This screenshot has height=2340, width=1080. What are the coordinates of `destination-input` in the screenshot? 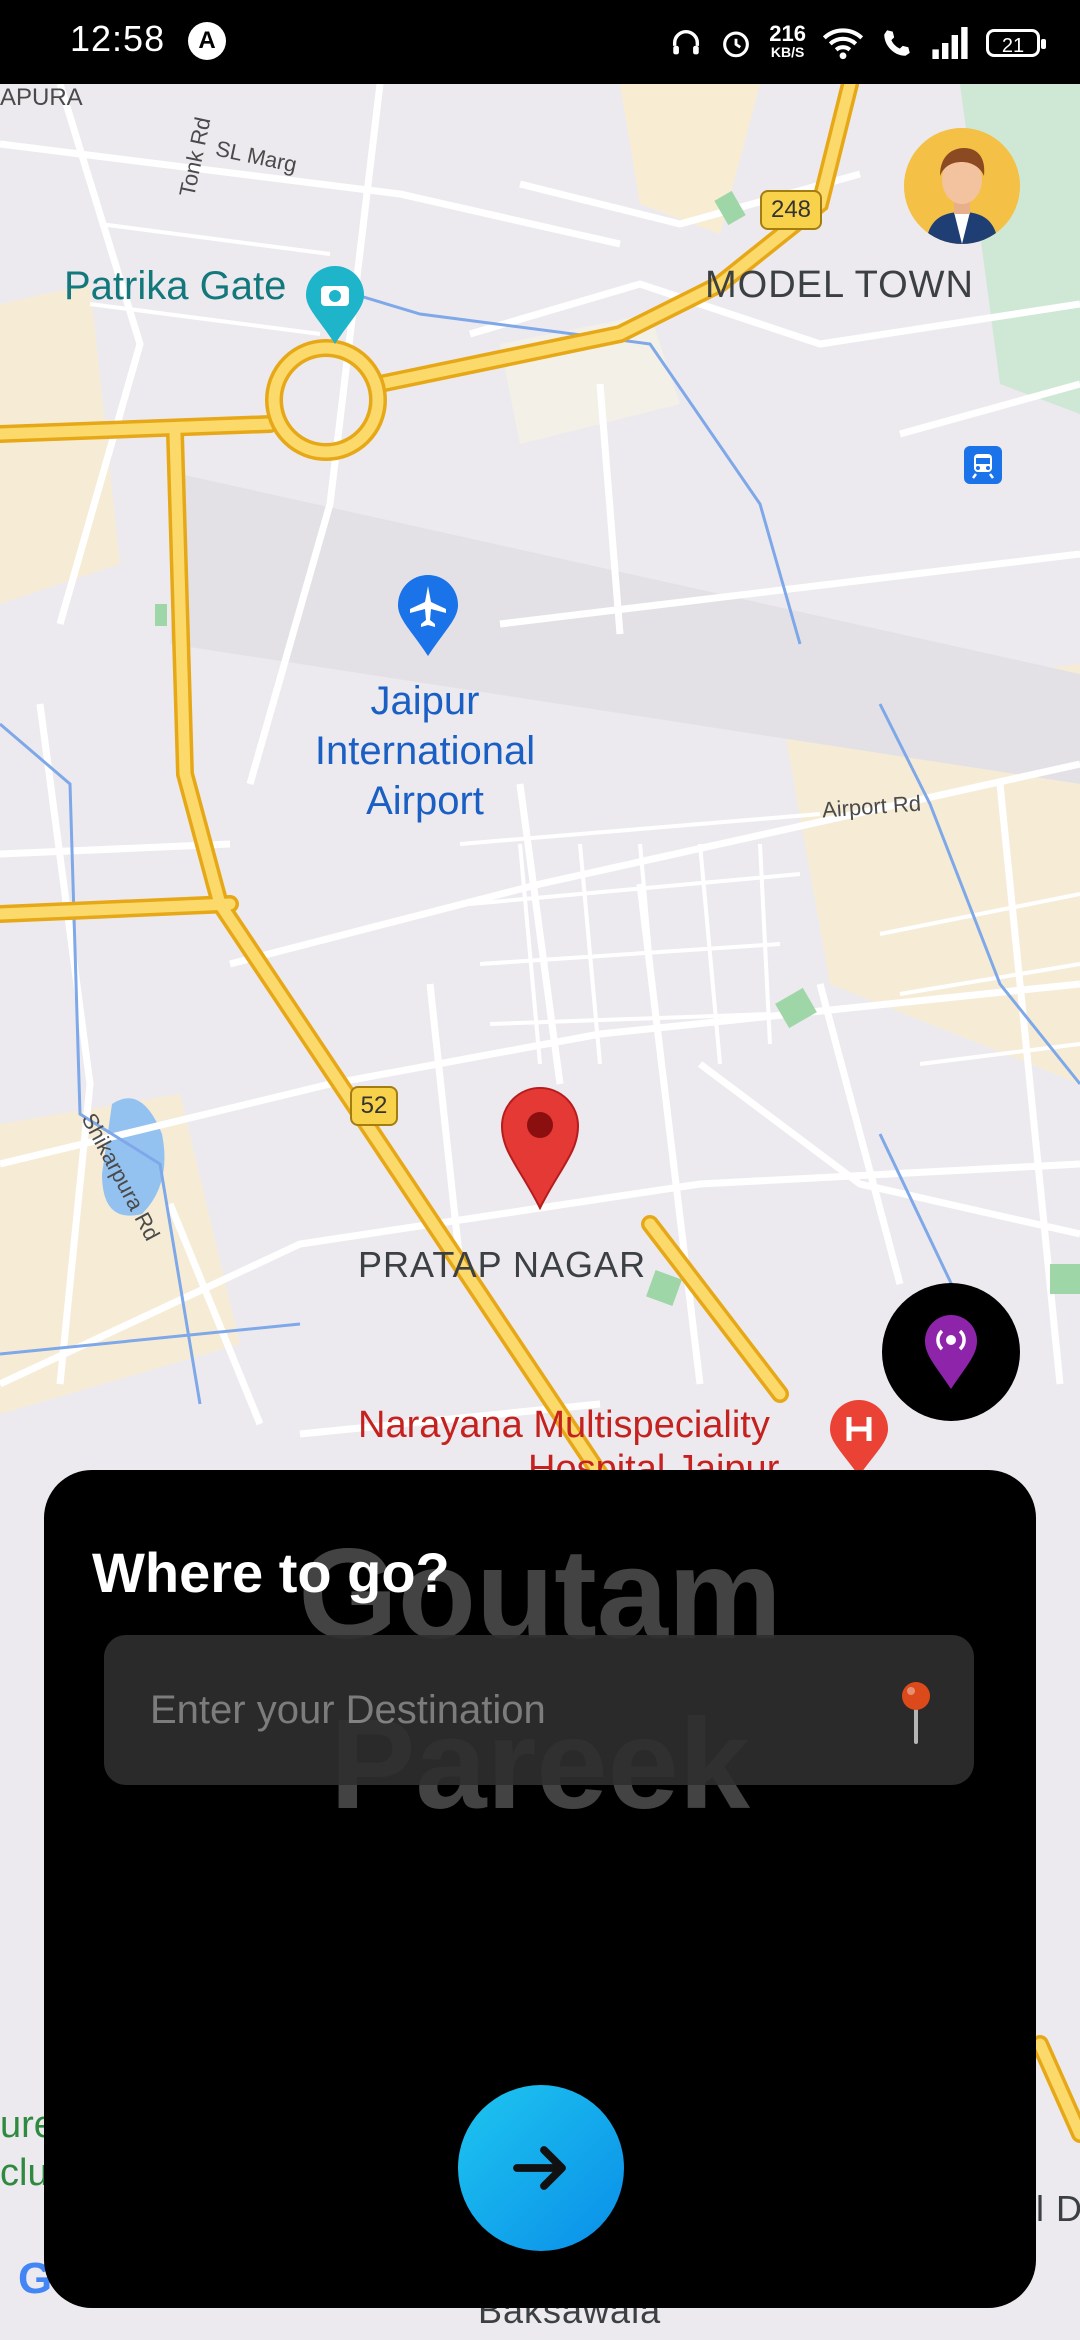 It's located at (484, 1710).